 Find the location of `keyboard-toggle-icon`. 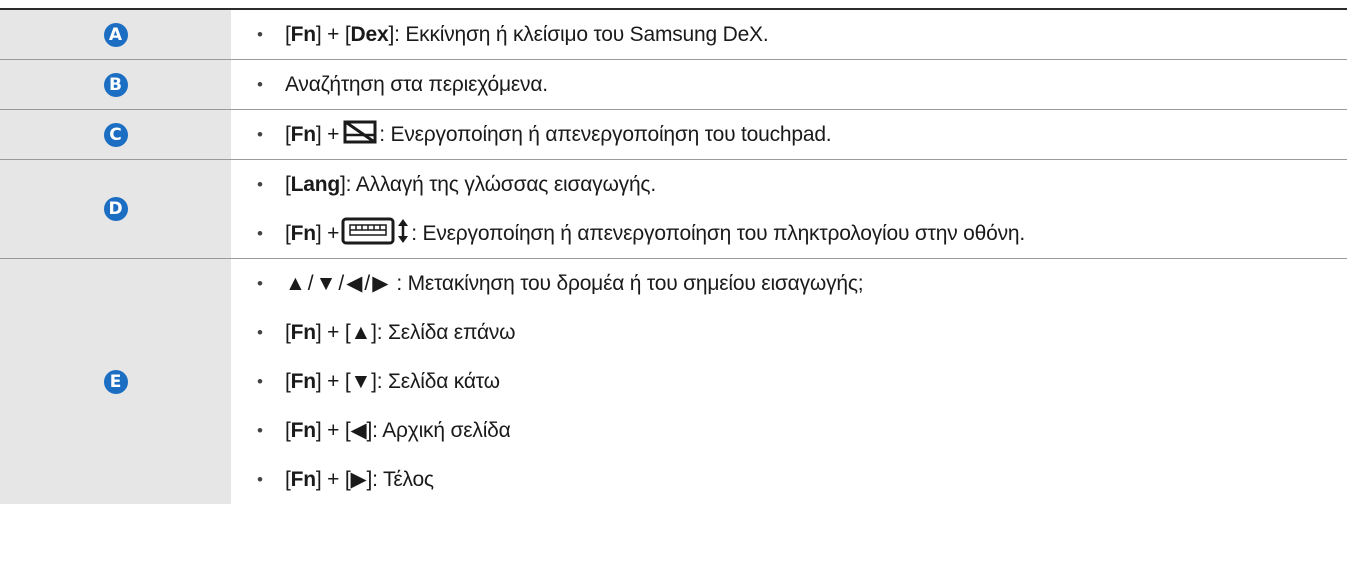

keyboard-toggle-icon is located at coordinates (375, 234).